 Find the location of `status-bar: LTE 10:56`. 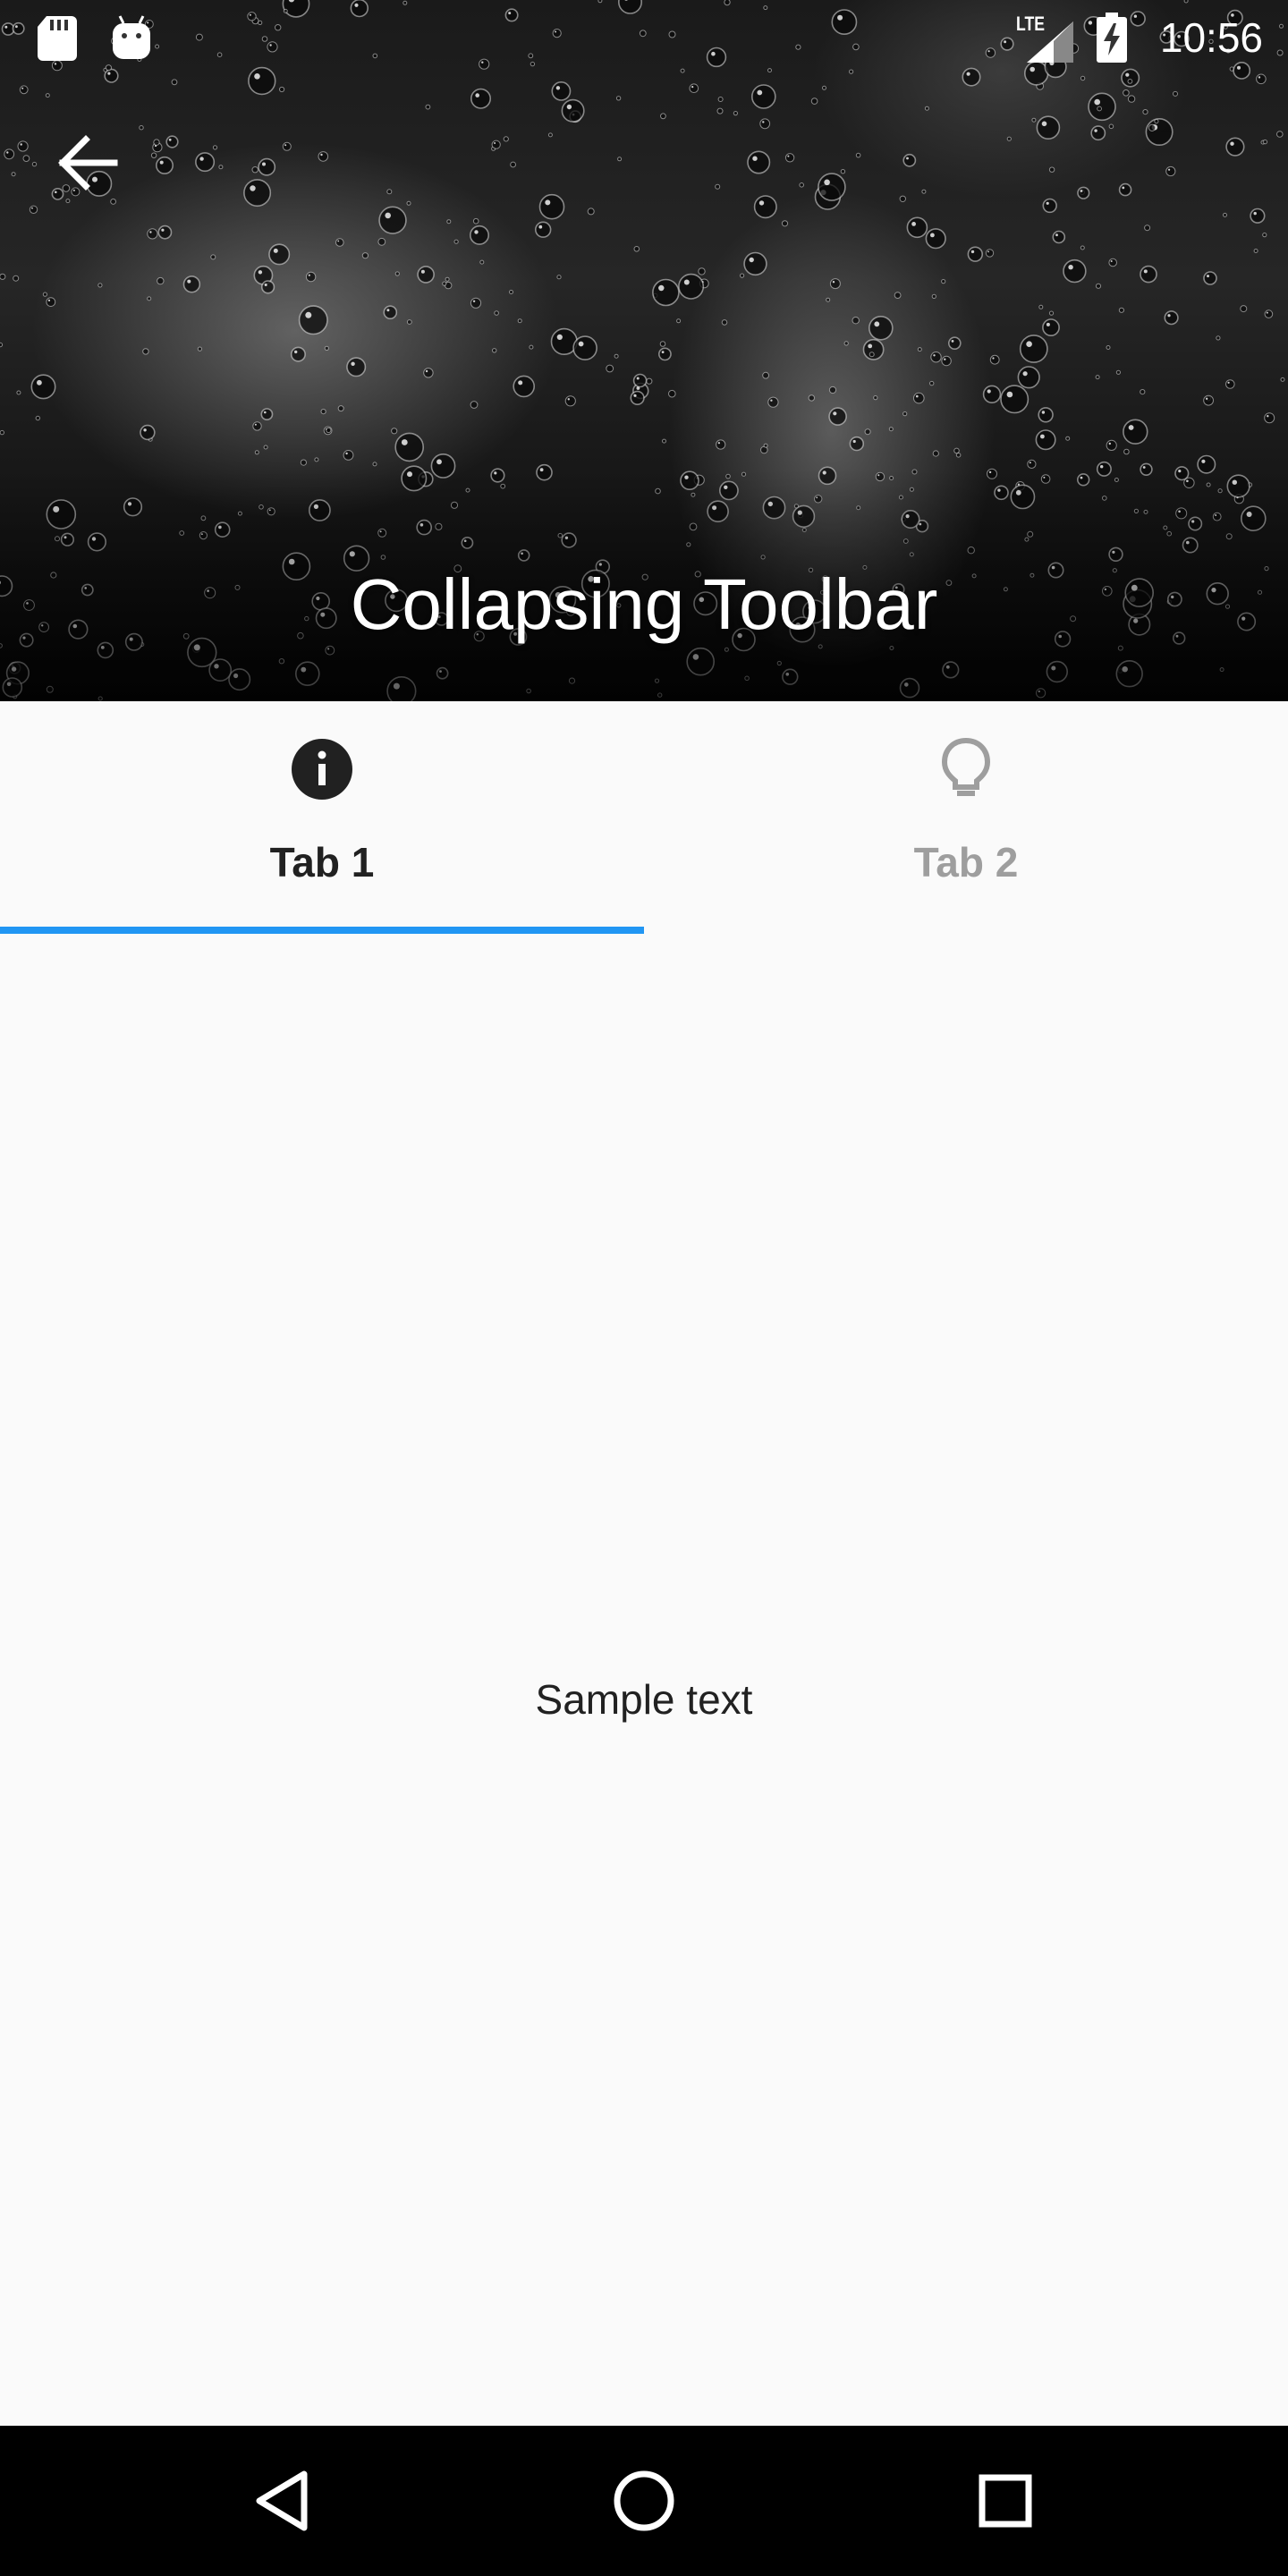

status-bar: LTE 10:56 is located at coordinates (644, 37).